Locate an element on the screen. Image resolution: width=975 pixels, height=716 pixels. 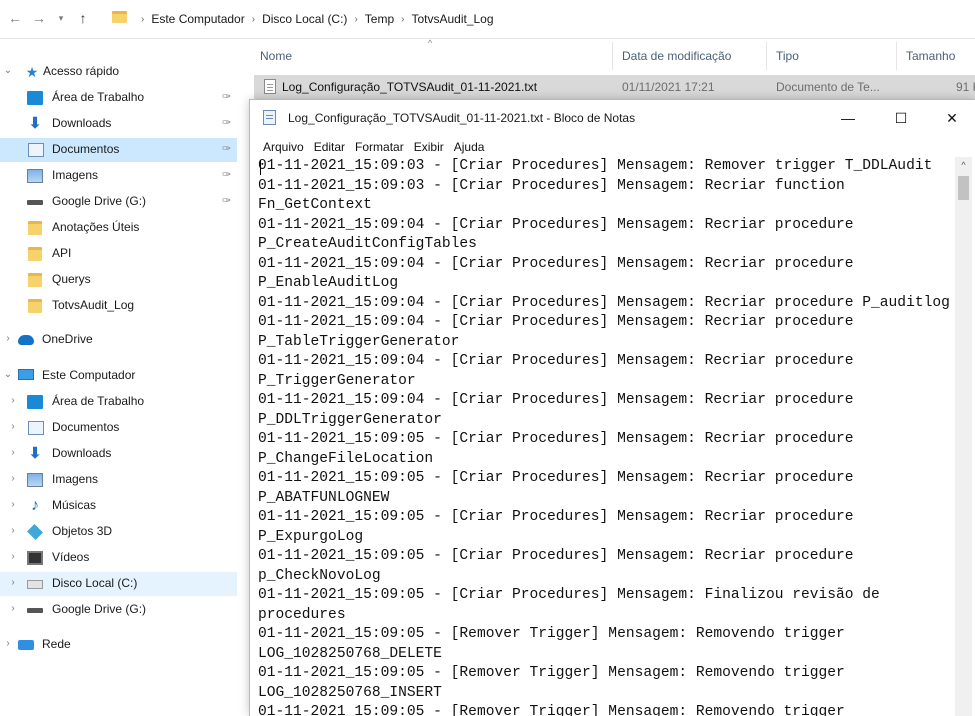
scroll-up-icon: ^ is located at coordinates (963, 167).